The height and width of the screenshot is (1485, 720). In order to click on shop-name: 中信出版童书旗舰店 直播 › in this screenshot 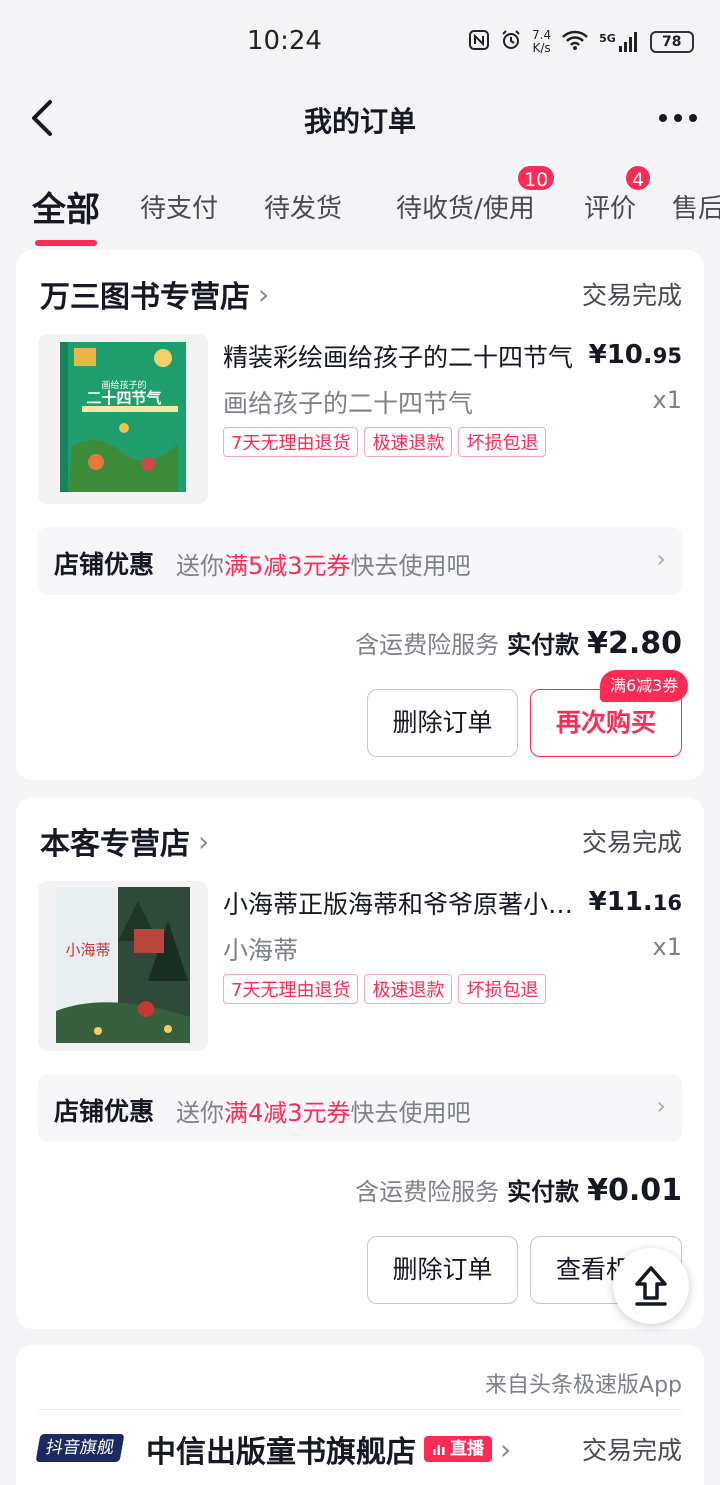, I will do `click(328, 1449)`.